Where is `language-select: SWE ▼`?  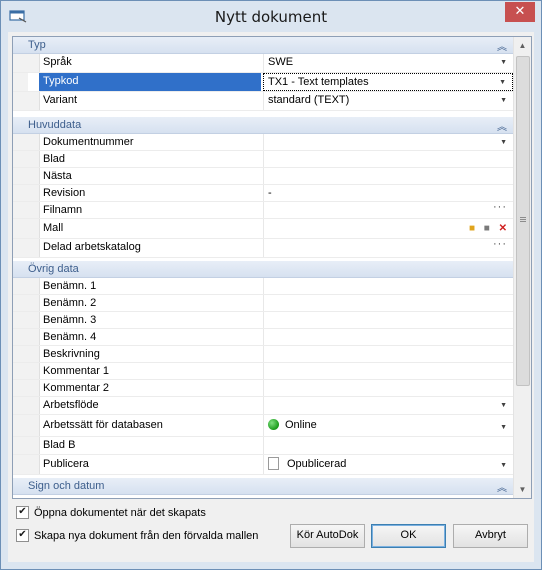
language-select: SWE ▼ is located at coordinates (388, 63).